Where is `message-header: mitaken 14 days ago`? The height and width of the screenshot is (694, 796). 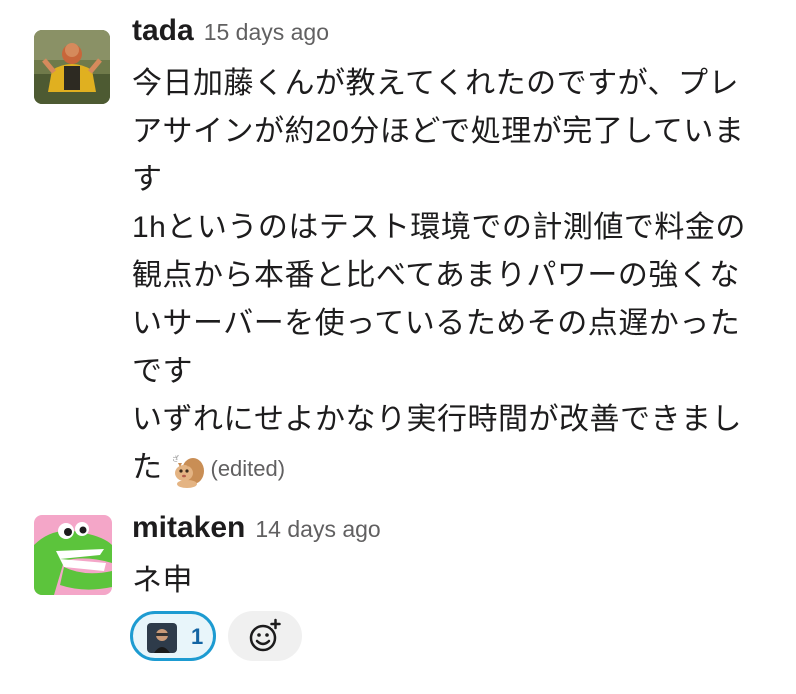
message-header: mitaken 14 days ago is located at coordinates (256, 533).